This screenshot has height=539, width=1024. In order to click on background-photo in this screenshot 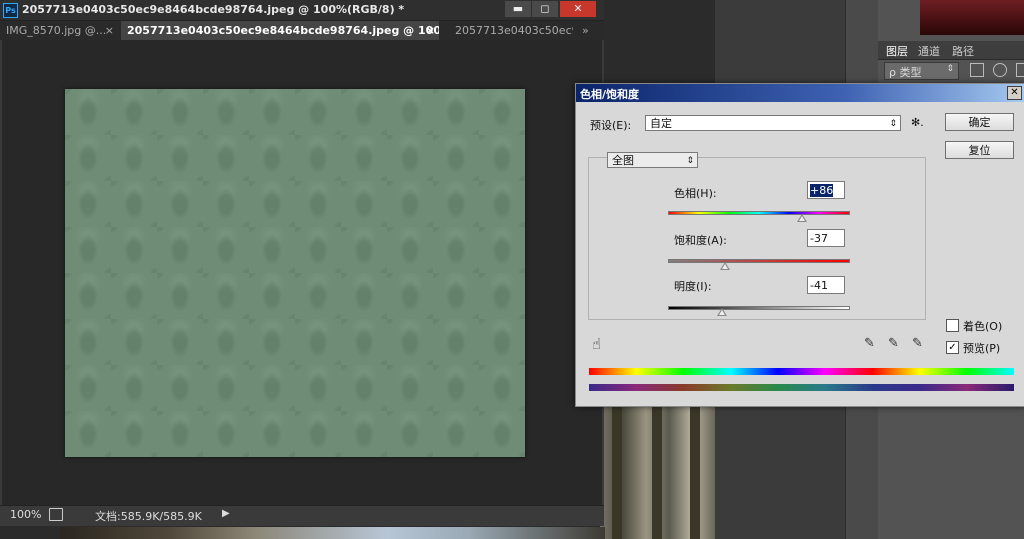, I will do `click(657, 472)`.